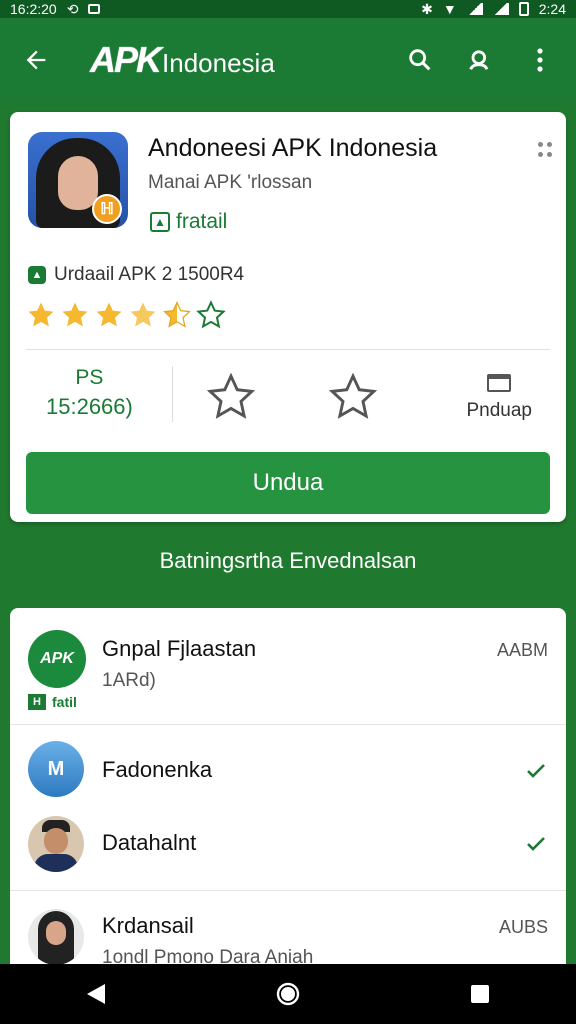 The width and height of the screenshot is (576, 1024). Describe the element at coordinates (288, 407) in the screenshot. I see `stats-row: PS 15:2666) Pnduap` at that location.